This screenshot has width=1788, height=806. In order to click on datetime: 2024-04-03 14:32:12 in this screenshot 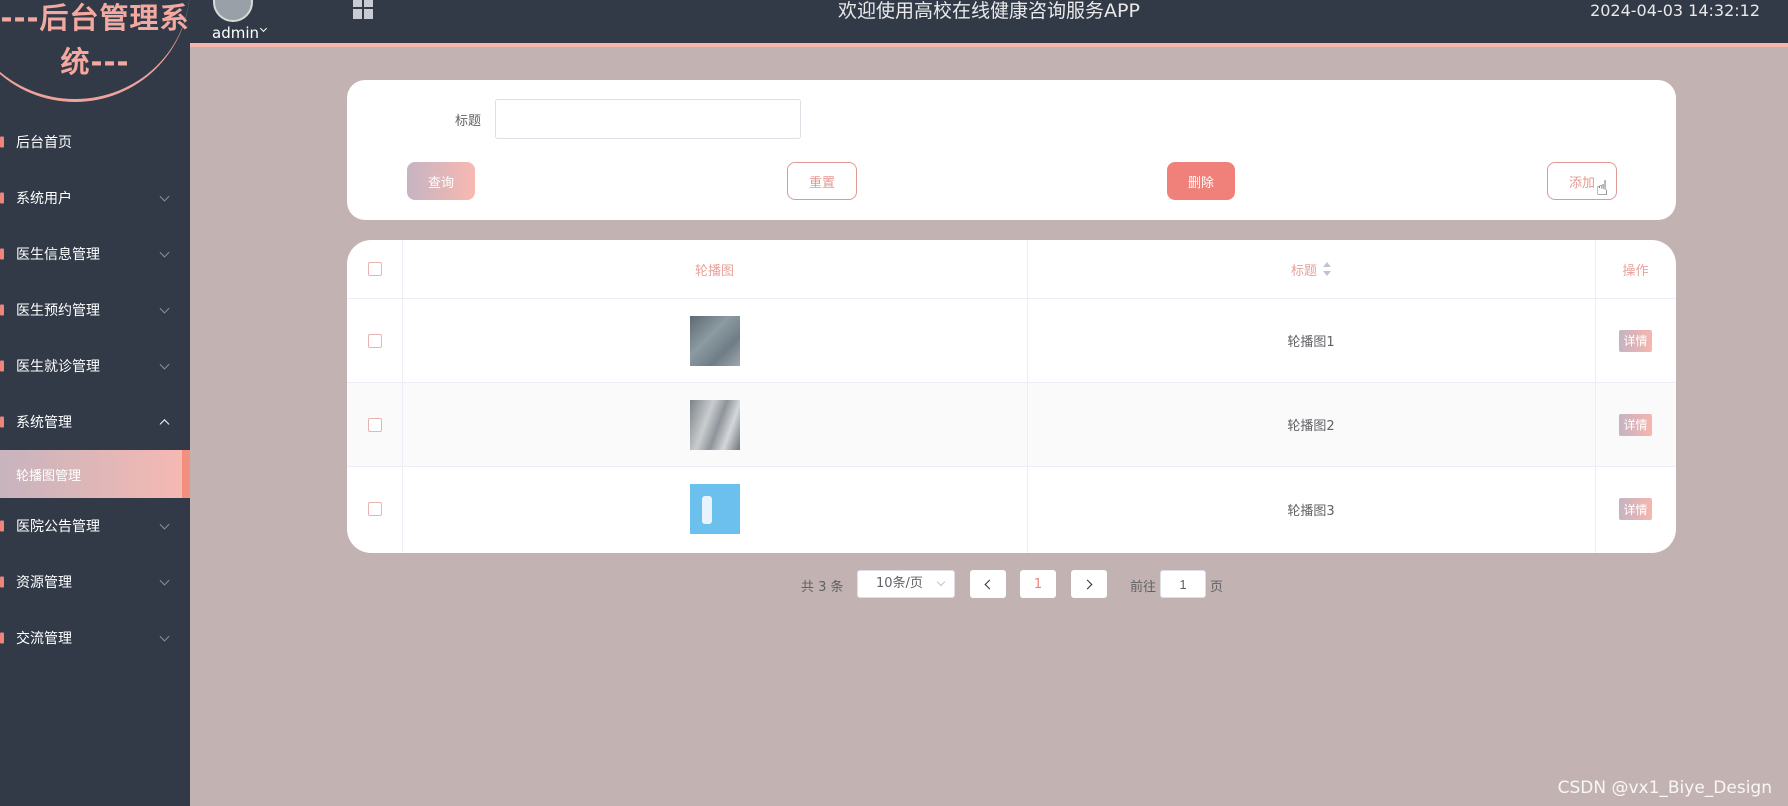, I will do `click(1675, 10)`.